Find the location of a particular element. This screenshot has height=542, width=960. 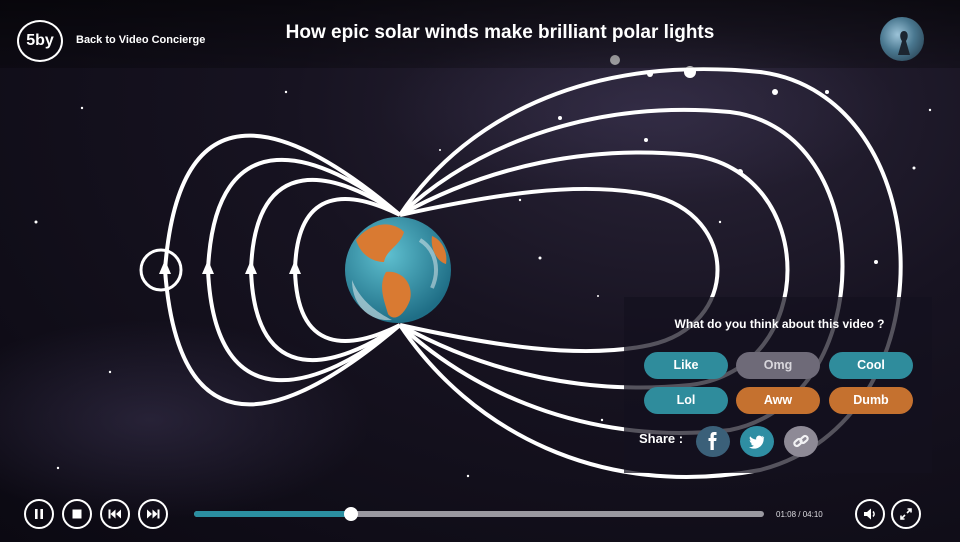

stop-icon is located at coordinates (77, 514).